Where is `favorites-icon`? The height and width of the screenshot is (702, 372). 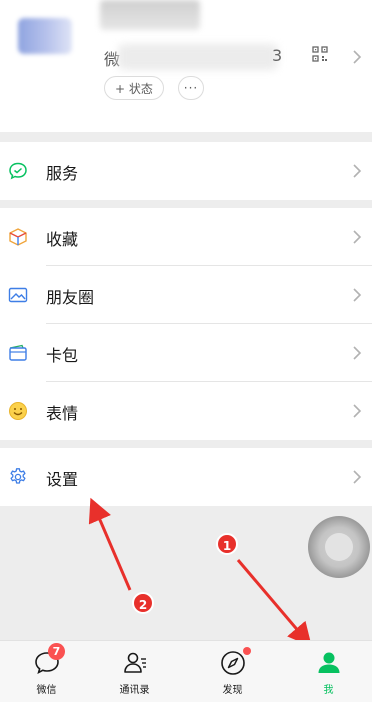 favorites-icon is located at coordinates (18, 237).